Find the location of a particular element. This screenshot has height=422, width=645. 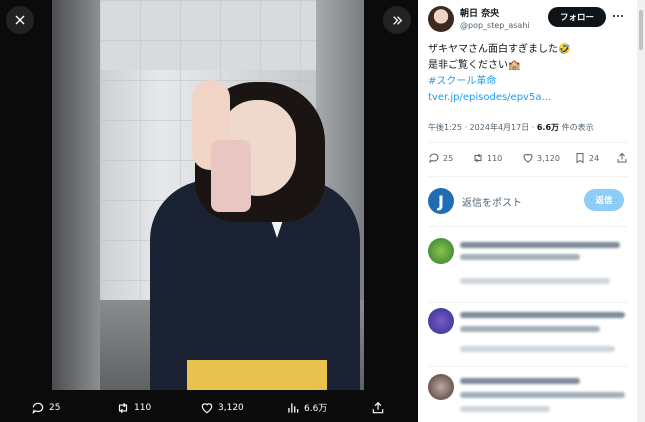

close-button is located at coordinates (20, 20).